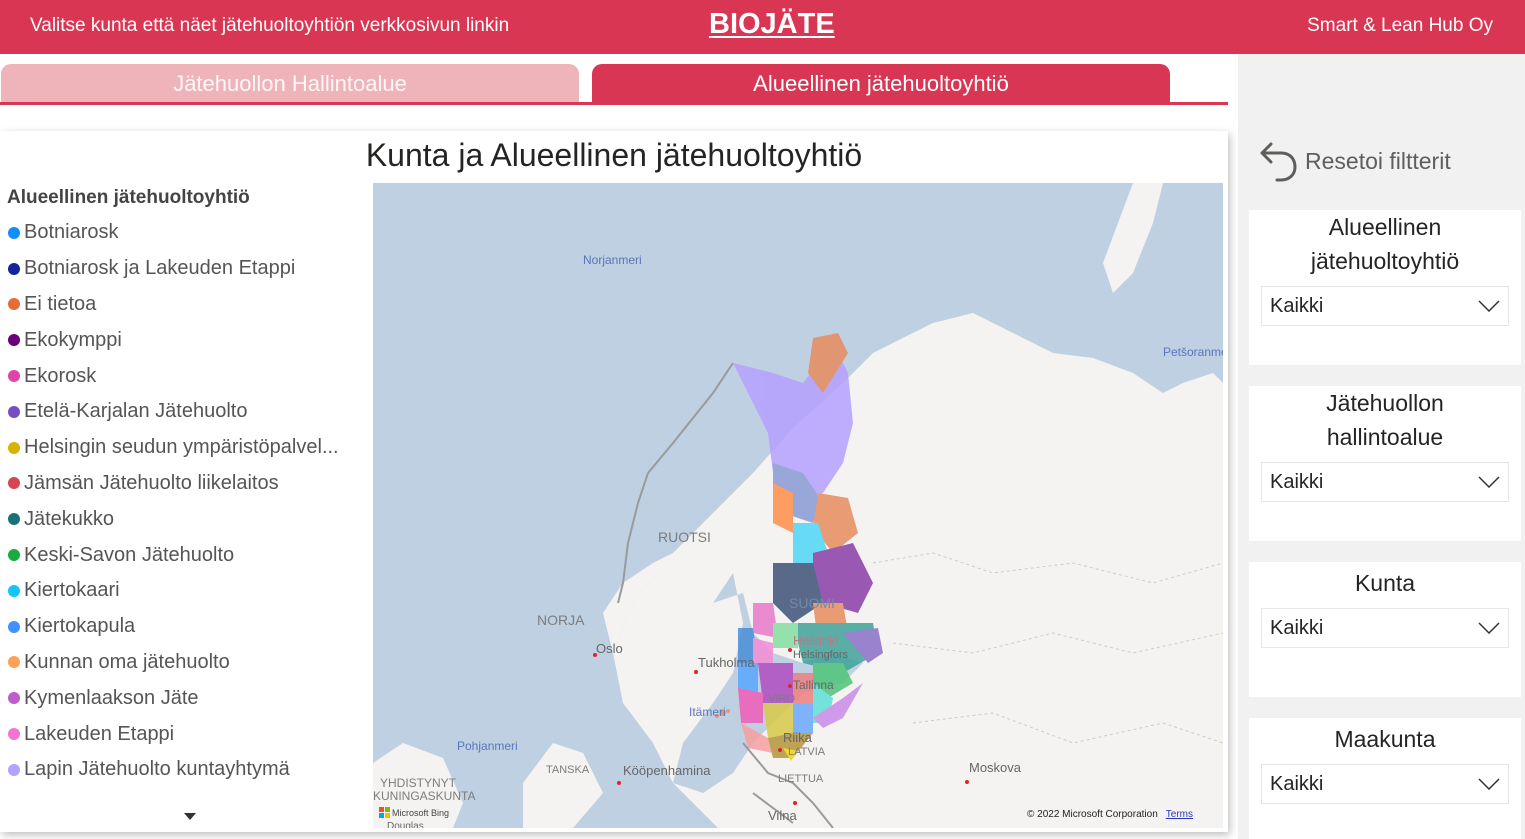 This screenshot has height=839, width=1525. I want to click on legend-item: Lakeuden Etappi, so click(185, 734).